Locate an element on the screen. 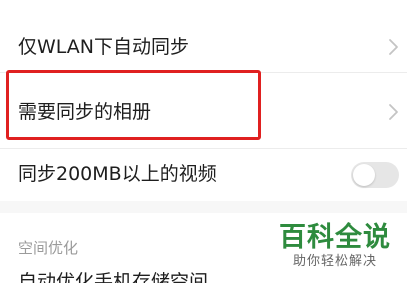 This screenshot has width=407, height=283. sync-large-videos-toggle is located at coordinates (375, 175).